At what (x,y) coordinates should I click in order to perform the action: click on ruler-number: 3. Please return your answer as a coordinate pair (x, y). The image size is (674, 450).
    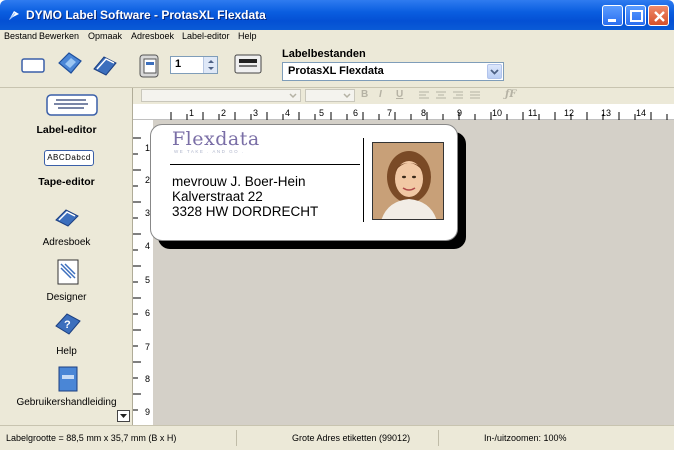
    Looking at the image, I should click on (256, 113).